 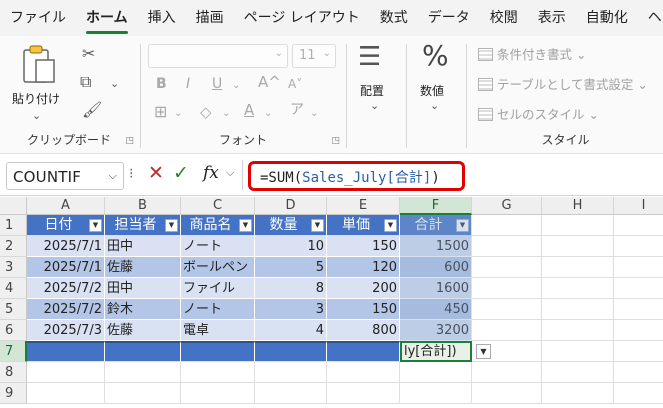 I want to click on font-name-combo: ⌄, so click(x=218, y=56).